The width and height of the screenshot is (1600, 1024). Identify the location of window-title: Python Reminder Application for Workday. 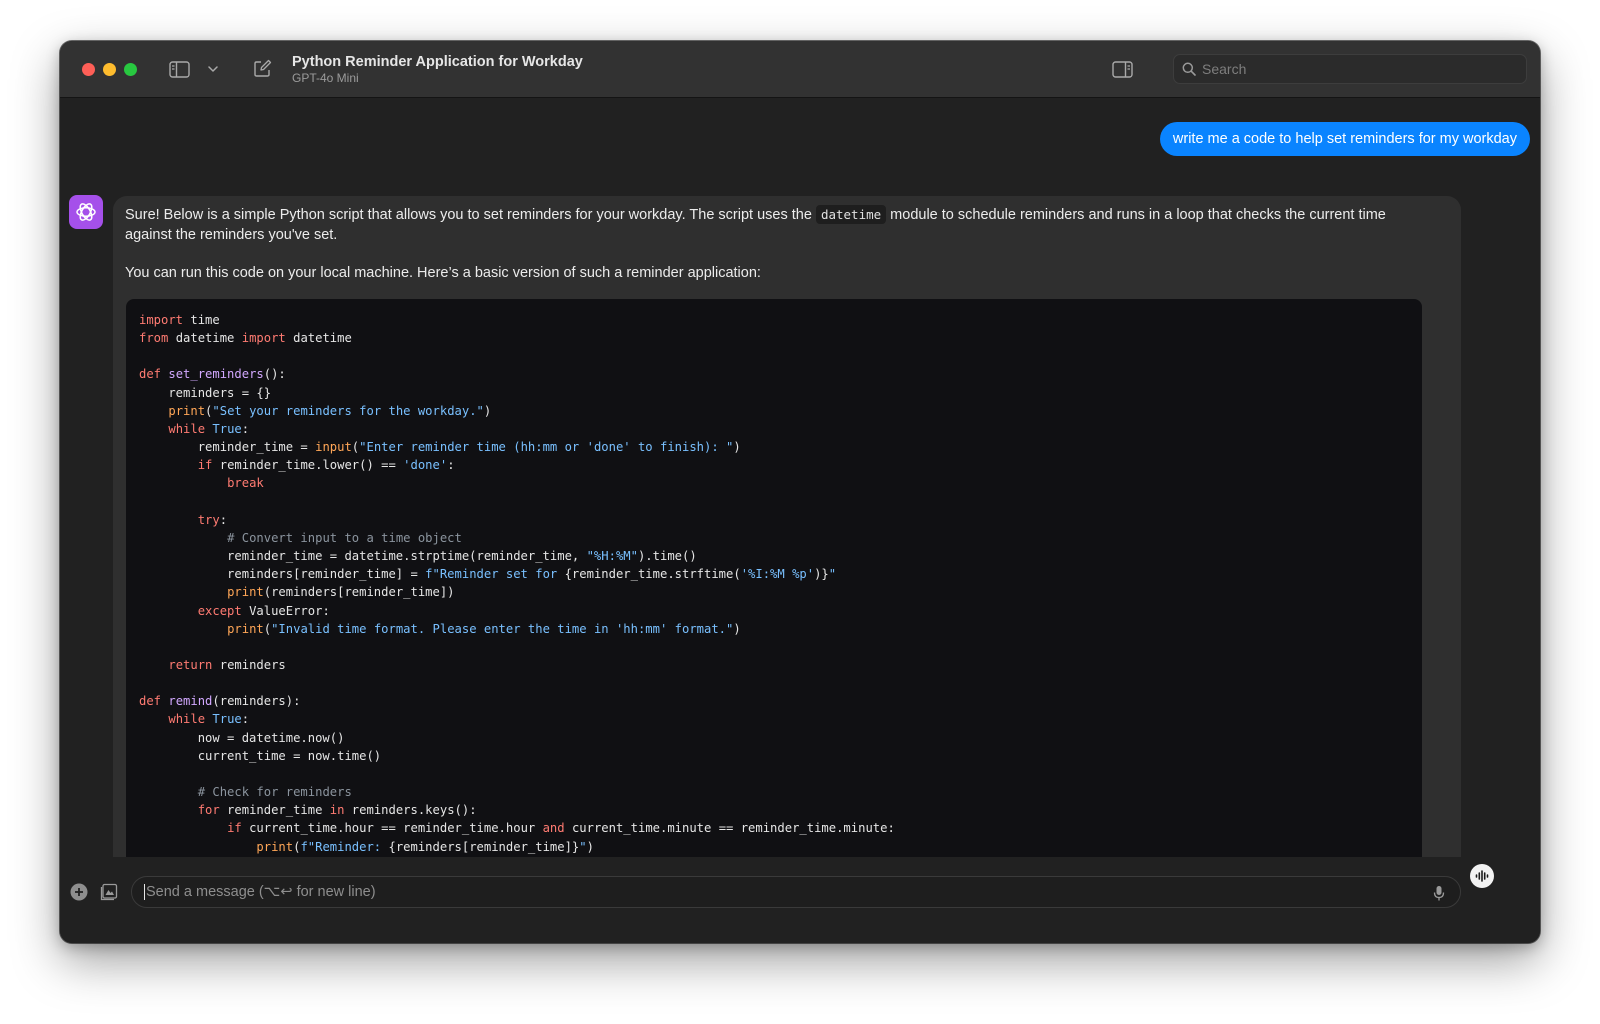
(437, 62).